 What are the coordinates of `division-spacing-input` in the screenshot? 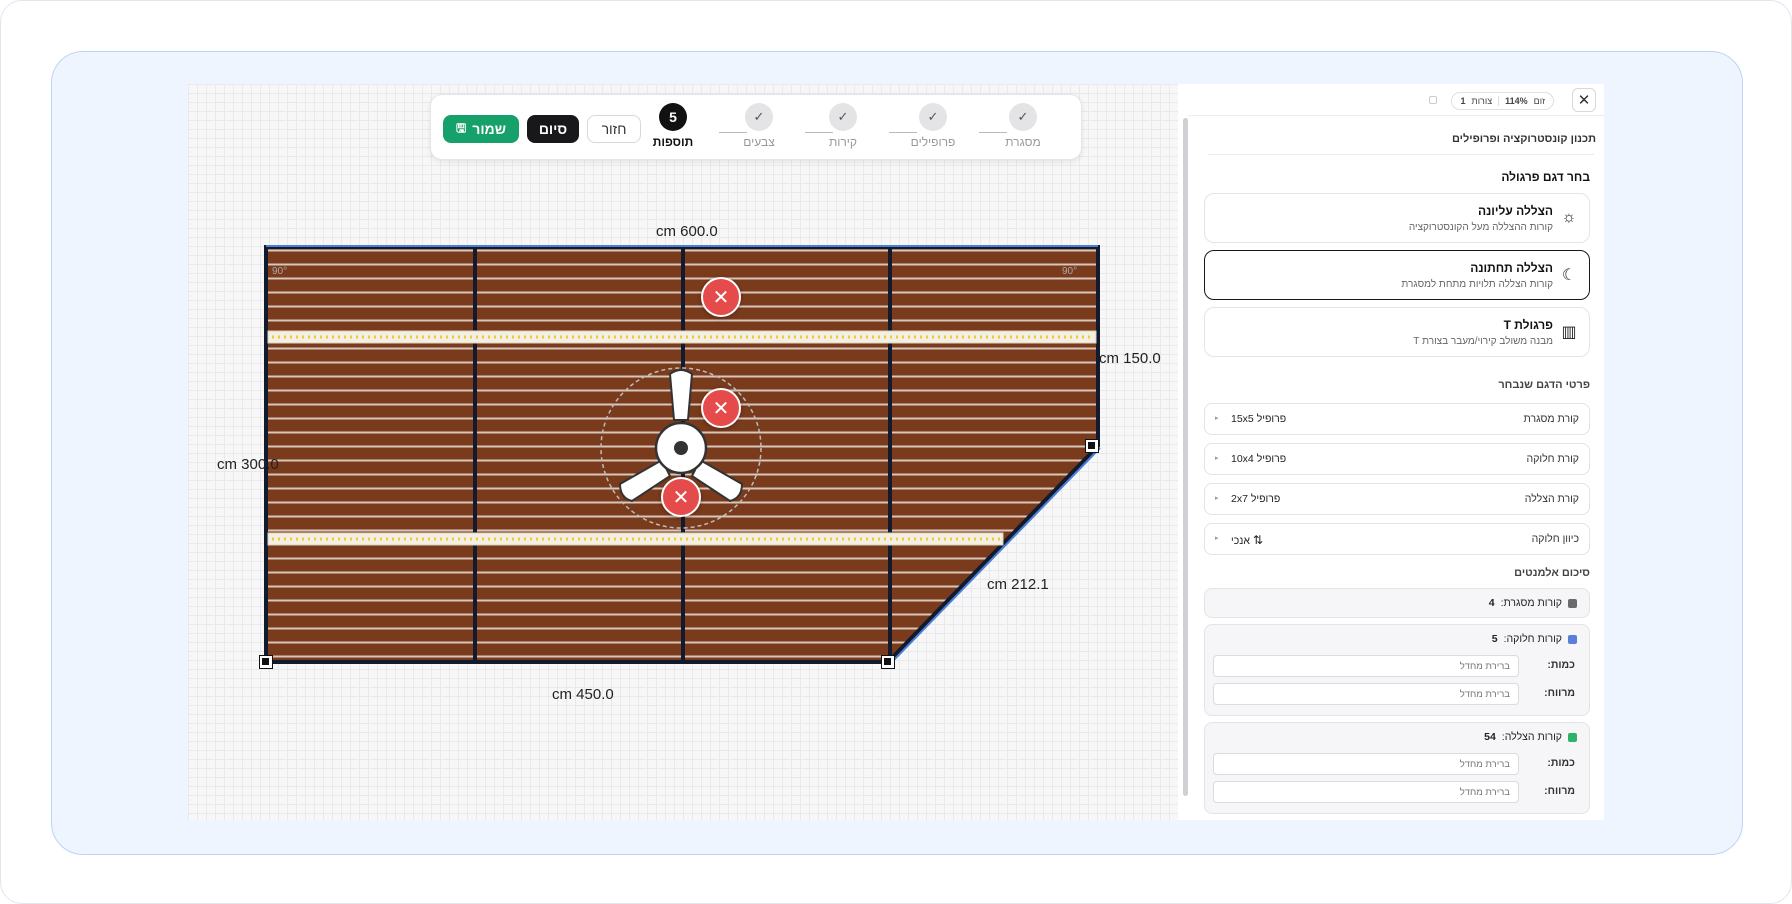 It's located at (1366, 694).